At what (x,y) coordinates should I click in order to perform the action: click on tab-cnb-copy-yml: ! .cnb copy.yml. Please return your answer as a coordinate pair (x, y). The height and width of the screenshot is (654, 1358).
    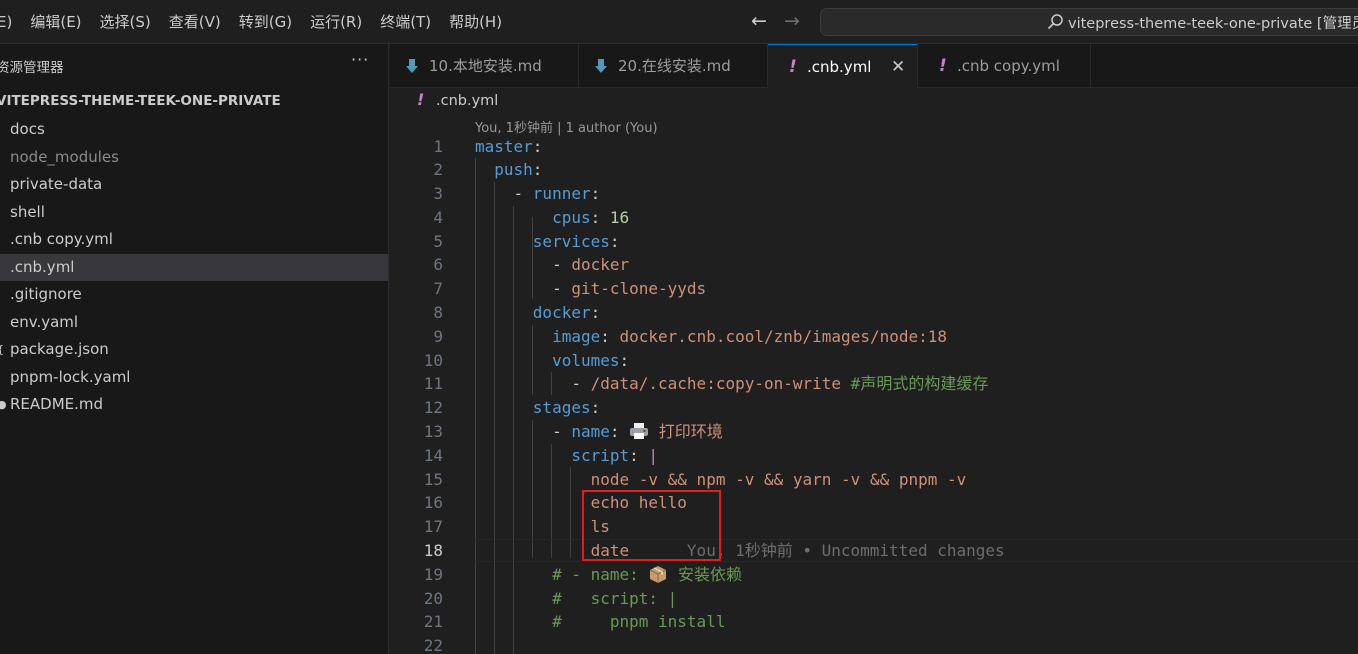
    Looking at the image, I should click on (1004, 66).